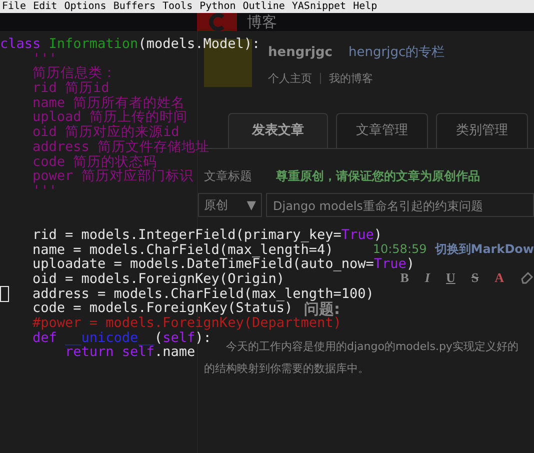 The width and height of the screenshot is (534, 453). I want to click on tab: 文章管理, so click(382, 130).